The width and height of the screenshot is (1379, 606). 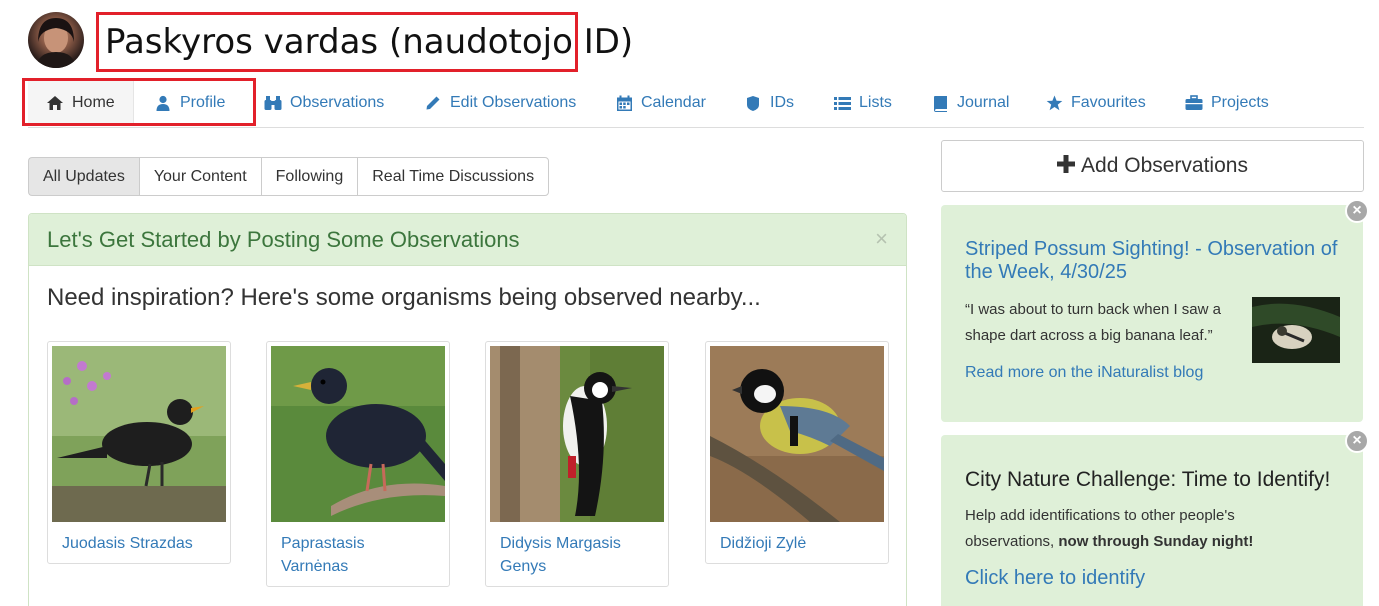 I want to click on avatar, so click(x=56, y=40).